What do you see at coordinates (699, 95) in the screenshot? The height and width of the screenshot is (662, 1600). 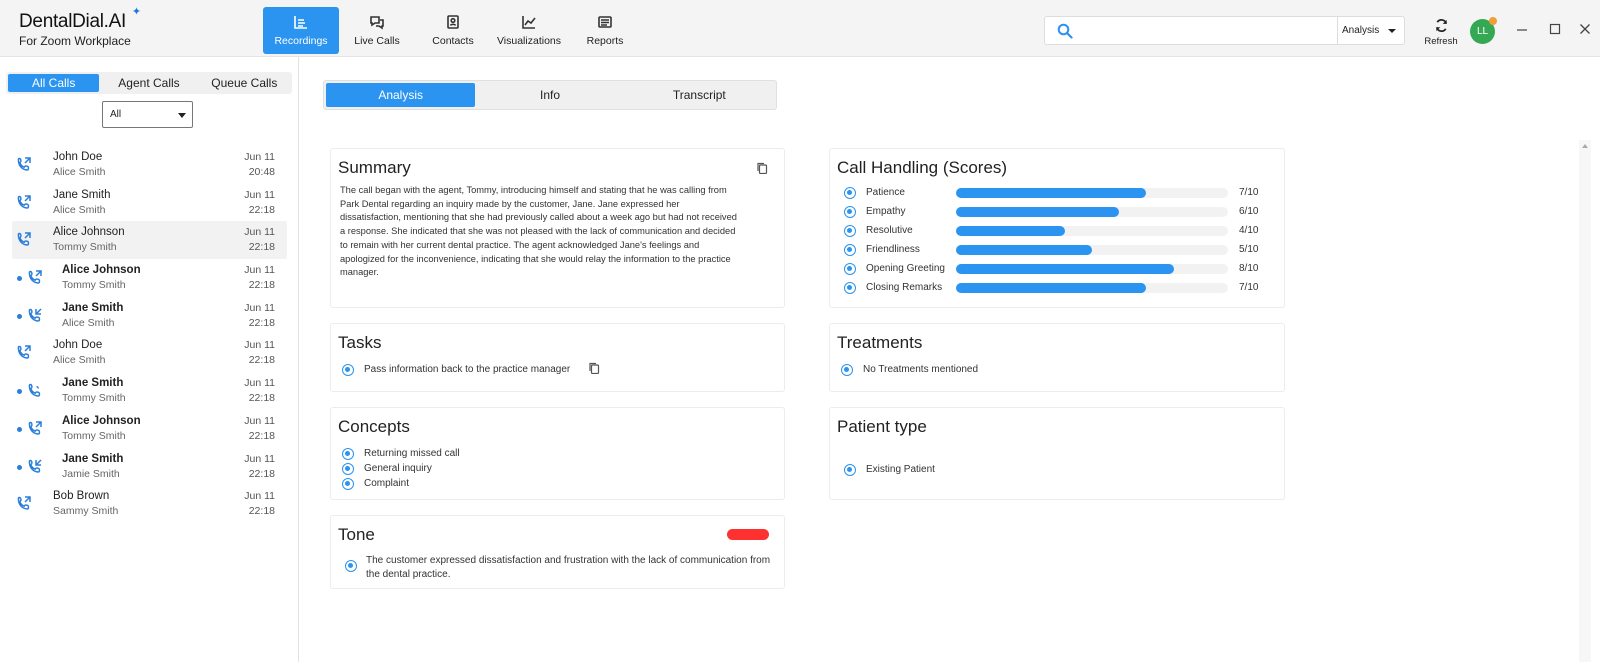 I see `tab-transcript: Transcript` at bounding box center [699, 95].